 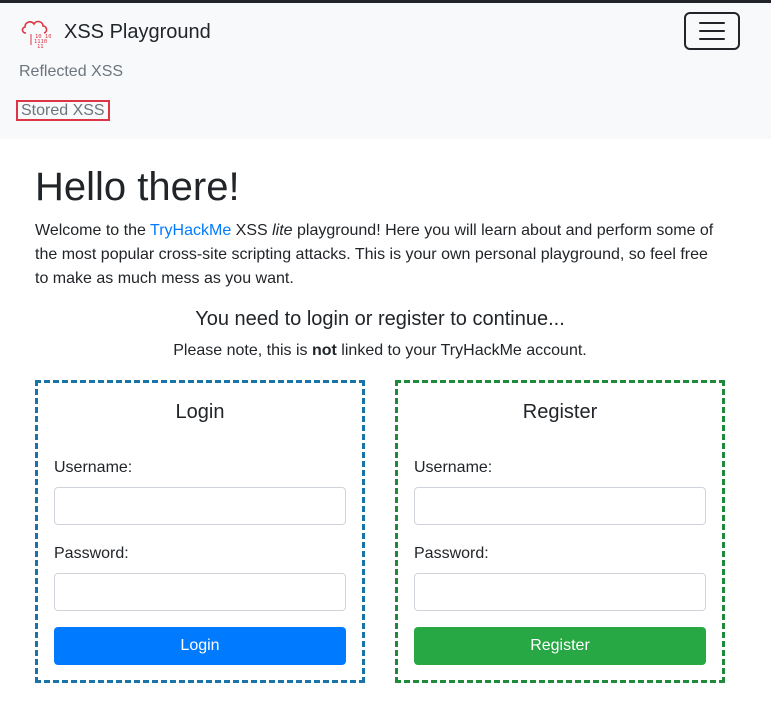 What do you see at coordinates (200, 646) in the screenshot?
I see `login-button: Login` at bounding box center [200, 646].